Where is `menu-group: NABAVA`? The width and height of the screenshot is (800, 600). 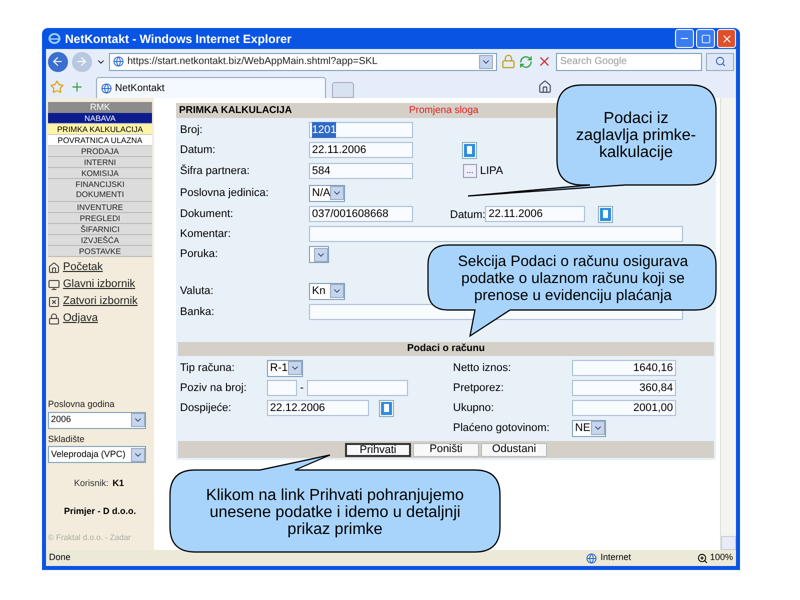 menu-group: NABAVA is located at coordinates (100, 118).